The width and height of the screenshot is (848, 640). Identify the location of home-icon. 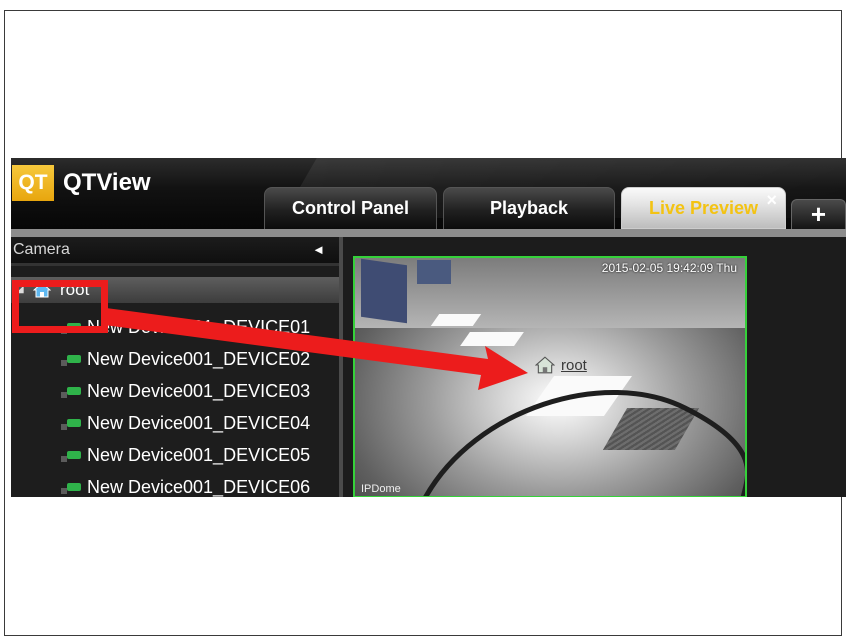
(545, 365).